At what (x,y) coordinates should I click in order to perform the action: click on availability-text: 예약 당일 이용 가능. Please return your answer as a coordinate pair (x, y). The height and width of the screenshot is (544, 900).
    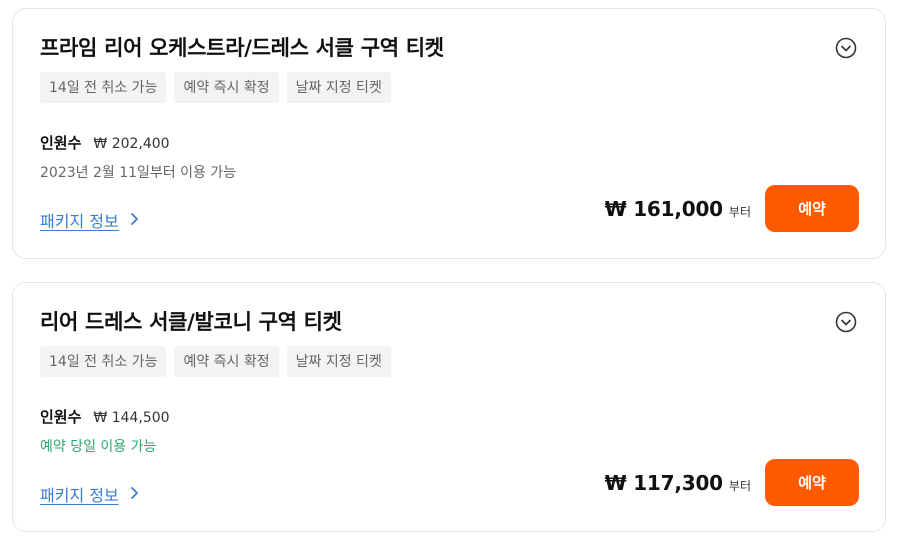
    Looking at the image, I should click on (98, 447).